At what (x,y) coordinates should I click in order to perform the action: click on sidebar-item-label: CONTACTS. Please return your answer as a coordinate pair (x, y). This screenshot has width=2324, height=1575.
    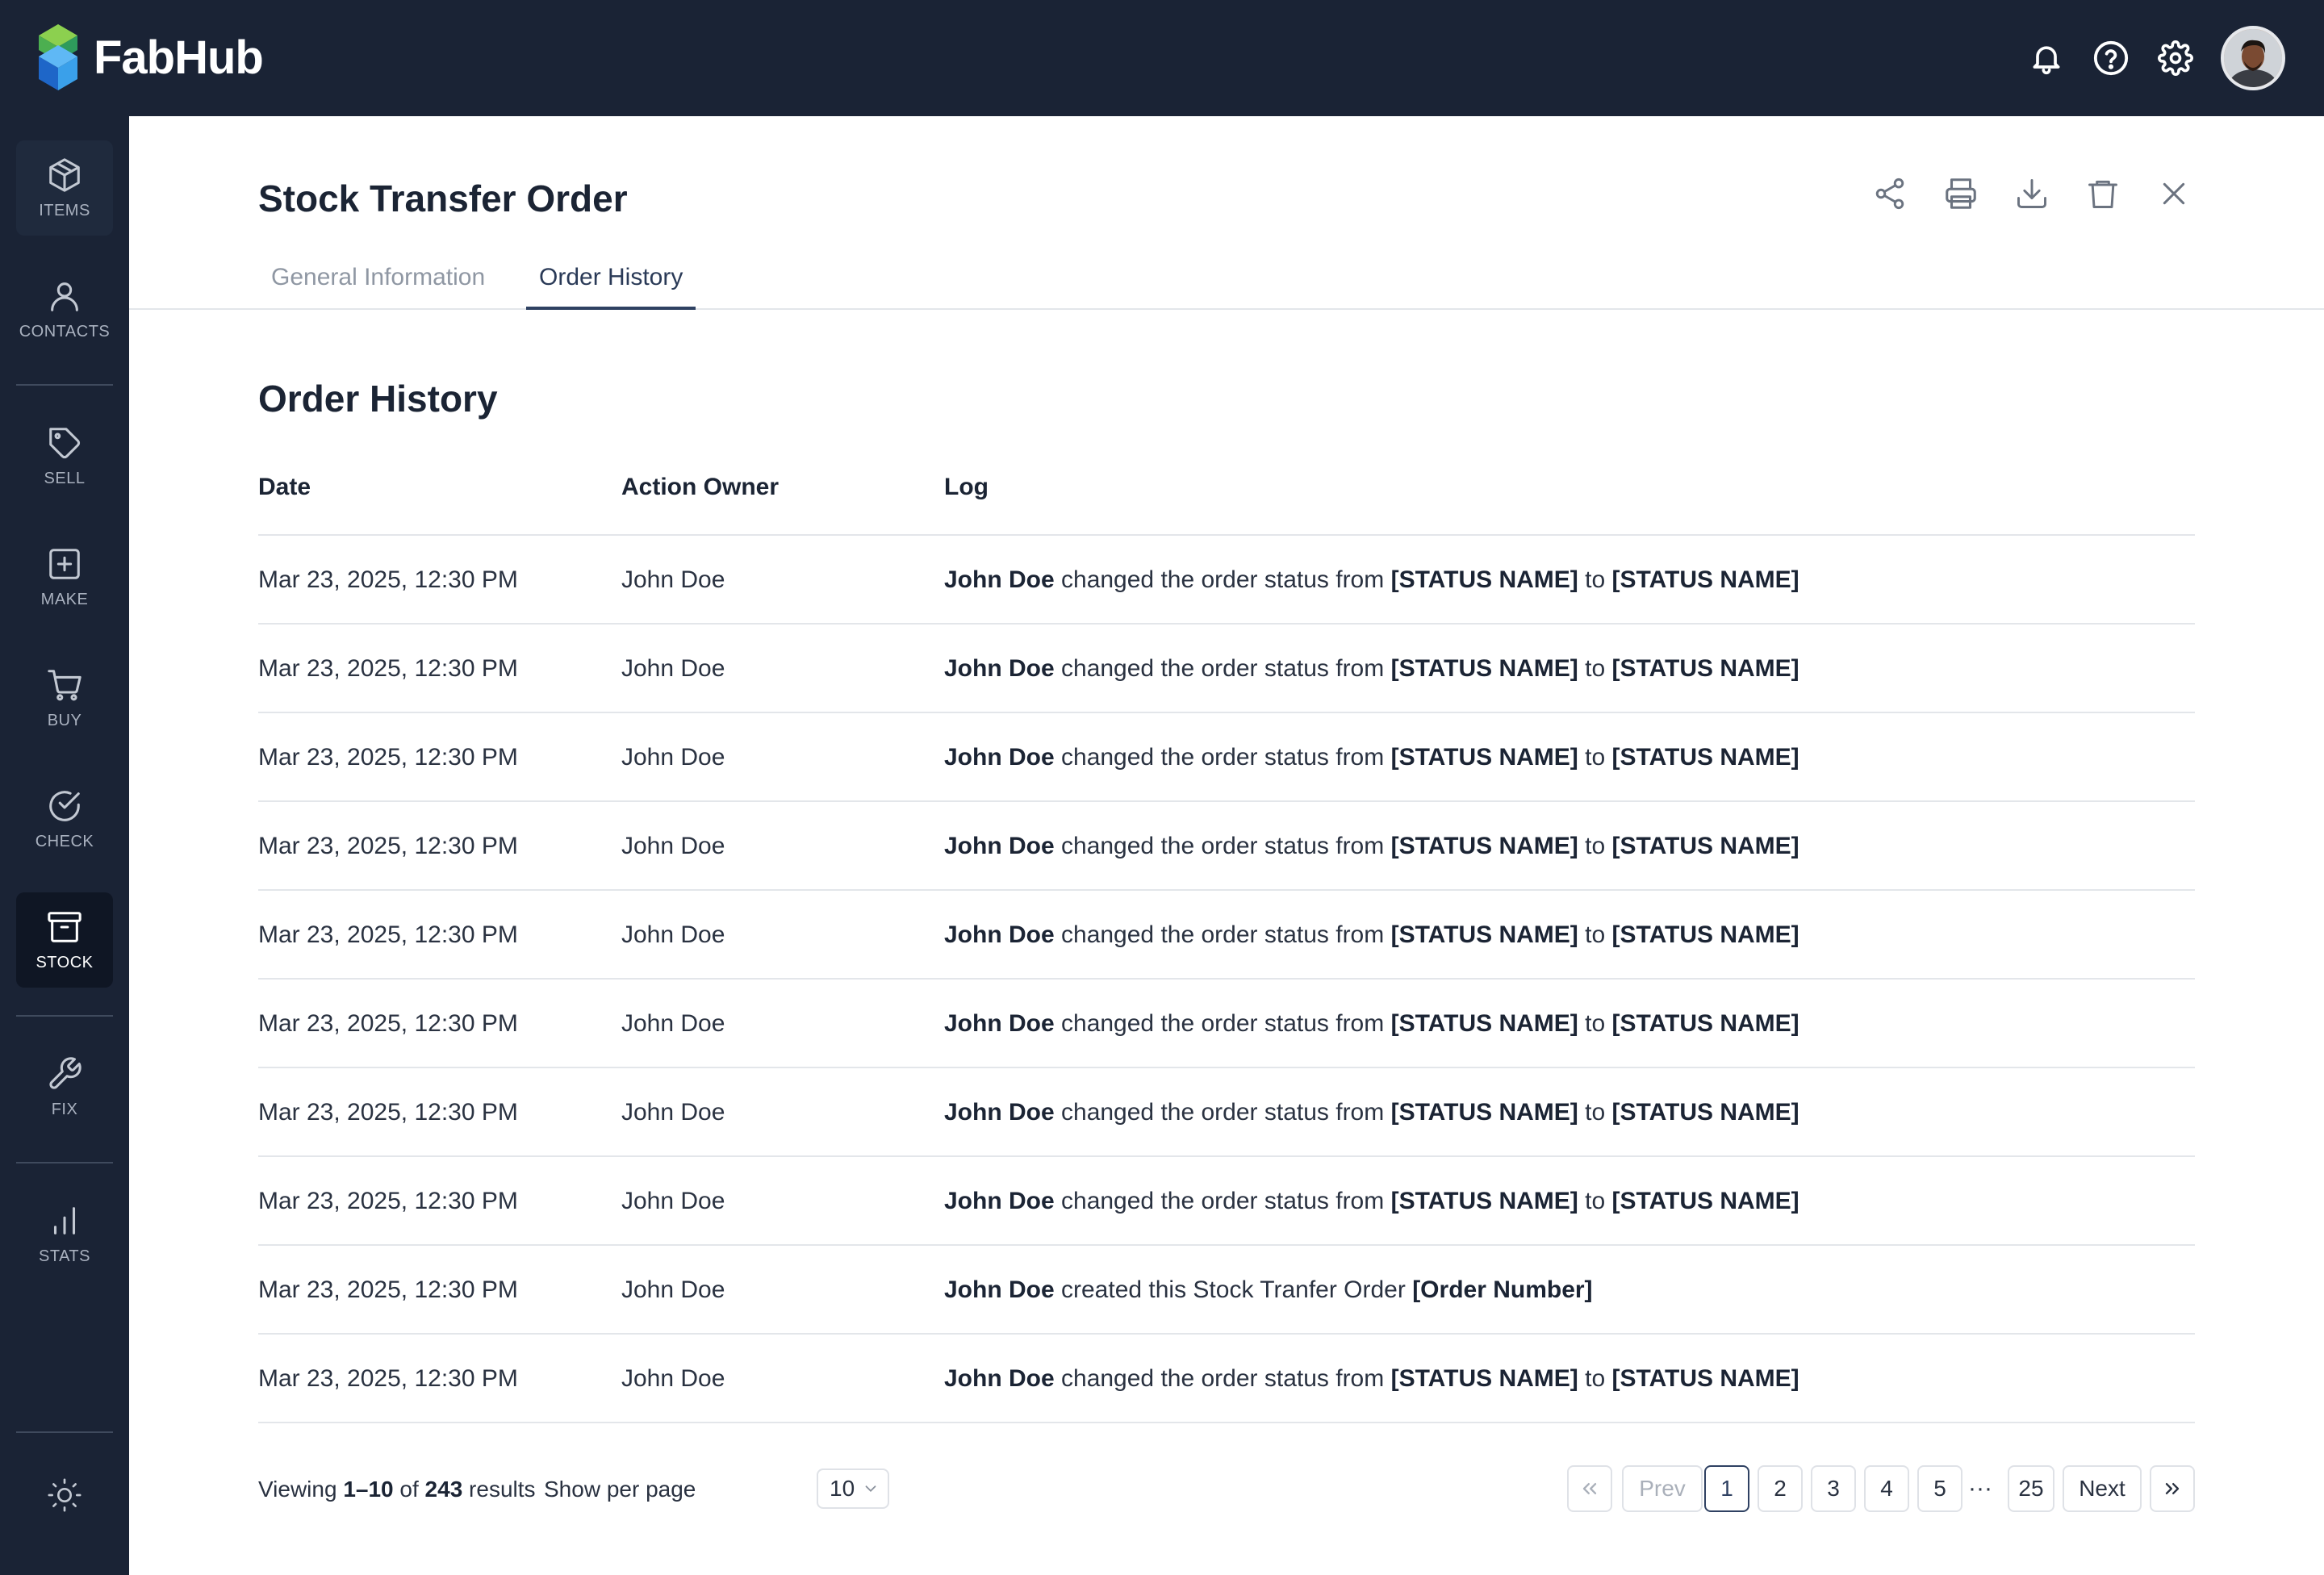
    Looking at the image, I should click on (65, 331).